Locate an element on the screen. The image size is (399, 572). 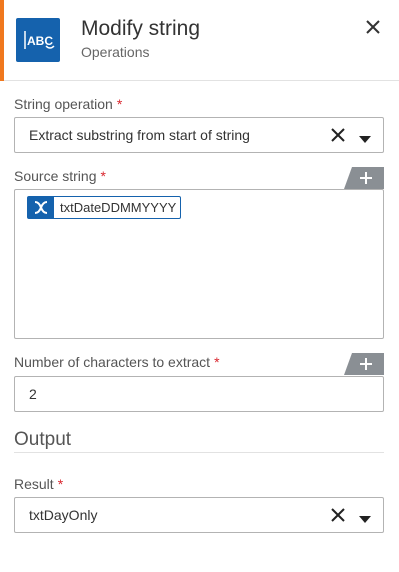
close-button is located at coordinates (373, 27).